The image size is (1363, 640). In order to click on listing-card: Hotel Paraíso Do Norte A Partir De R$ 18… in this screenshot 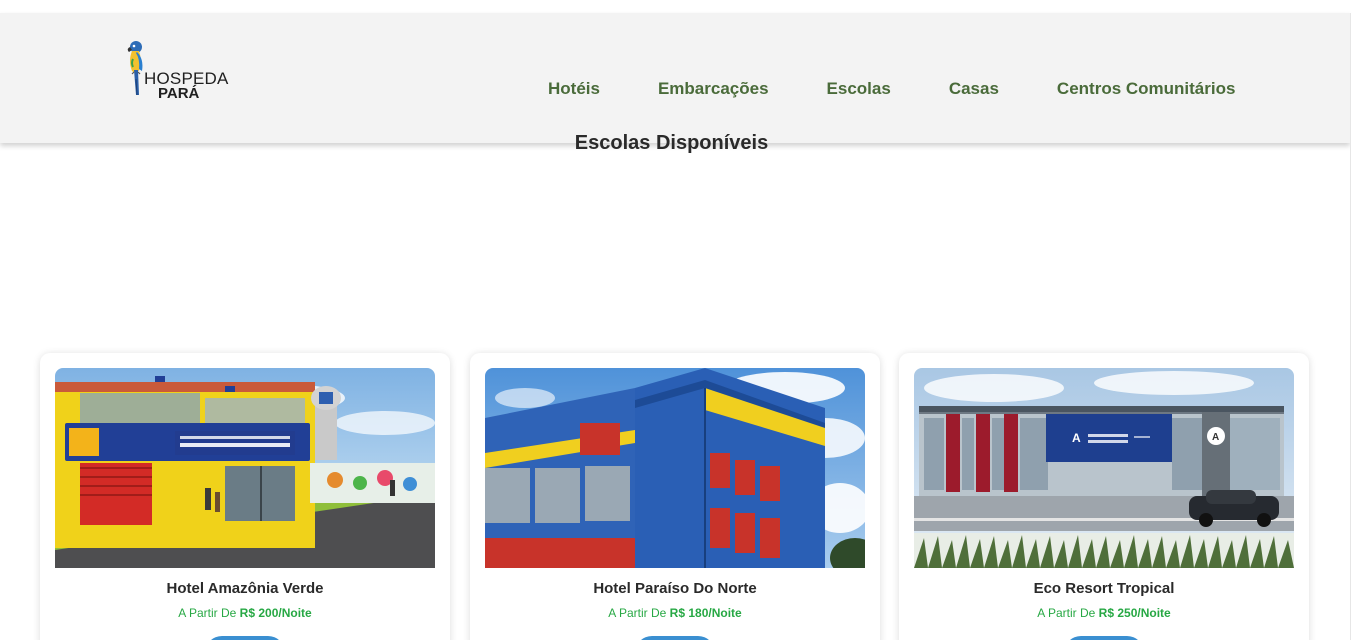, I will do `click(675, 496)`.